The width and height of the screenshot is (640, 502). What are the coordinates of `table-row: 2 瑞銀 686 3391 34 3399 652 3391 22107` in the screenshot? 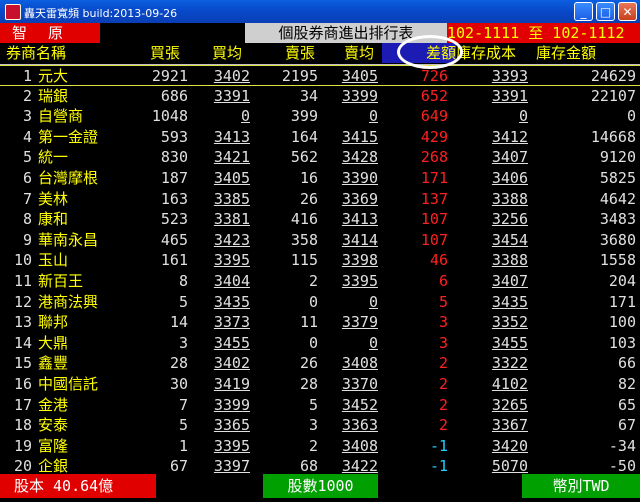 It's located at (320, 96).